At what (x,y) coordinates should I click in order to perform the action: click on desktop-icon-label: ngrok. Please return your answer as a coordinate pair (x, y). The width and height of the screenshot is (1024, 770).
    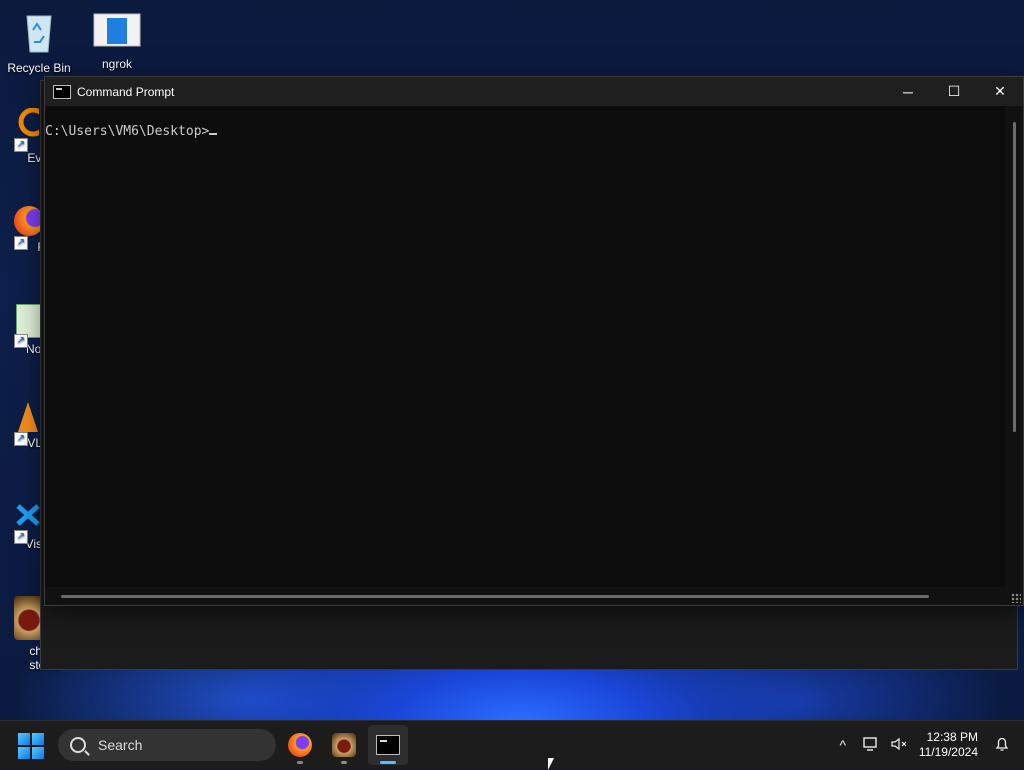
    Looking at the image, I should click on (117, 64).